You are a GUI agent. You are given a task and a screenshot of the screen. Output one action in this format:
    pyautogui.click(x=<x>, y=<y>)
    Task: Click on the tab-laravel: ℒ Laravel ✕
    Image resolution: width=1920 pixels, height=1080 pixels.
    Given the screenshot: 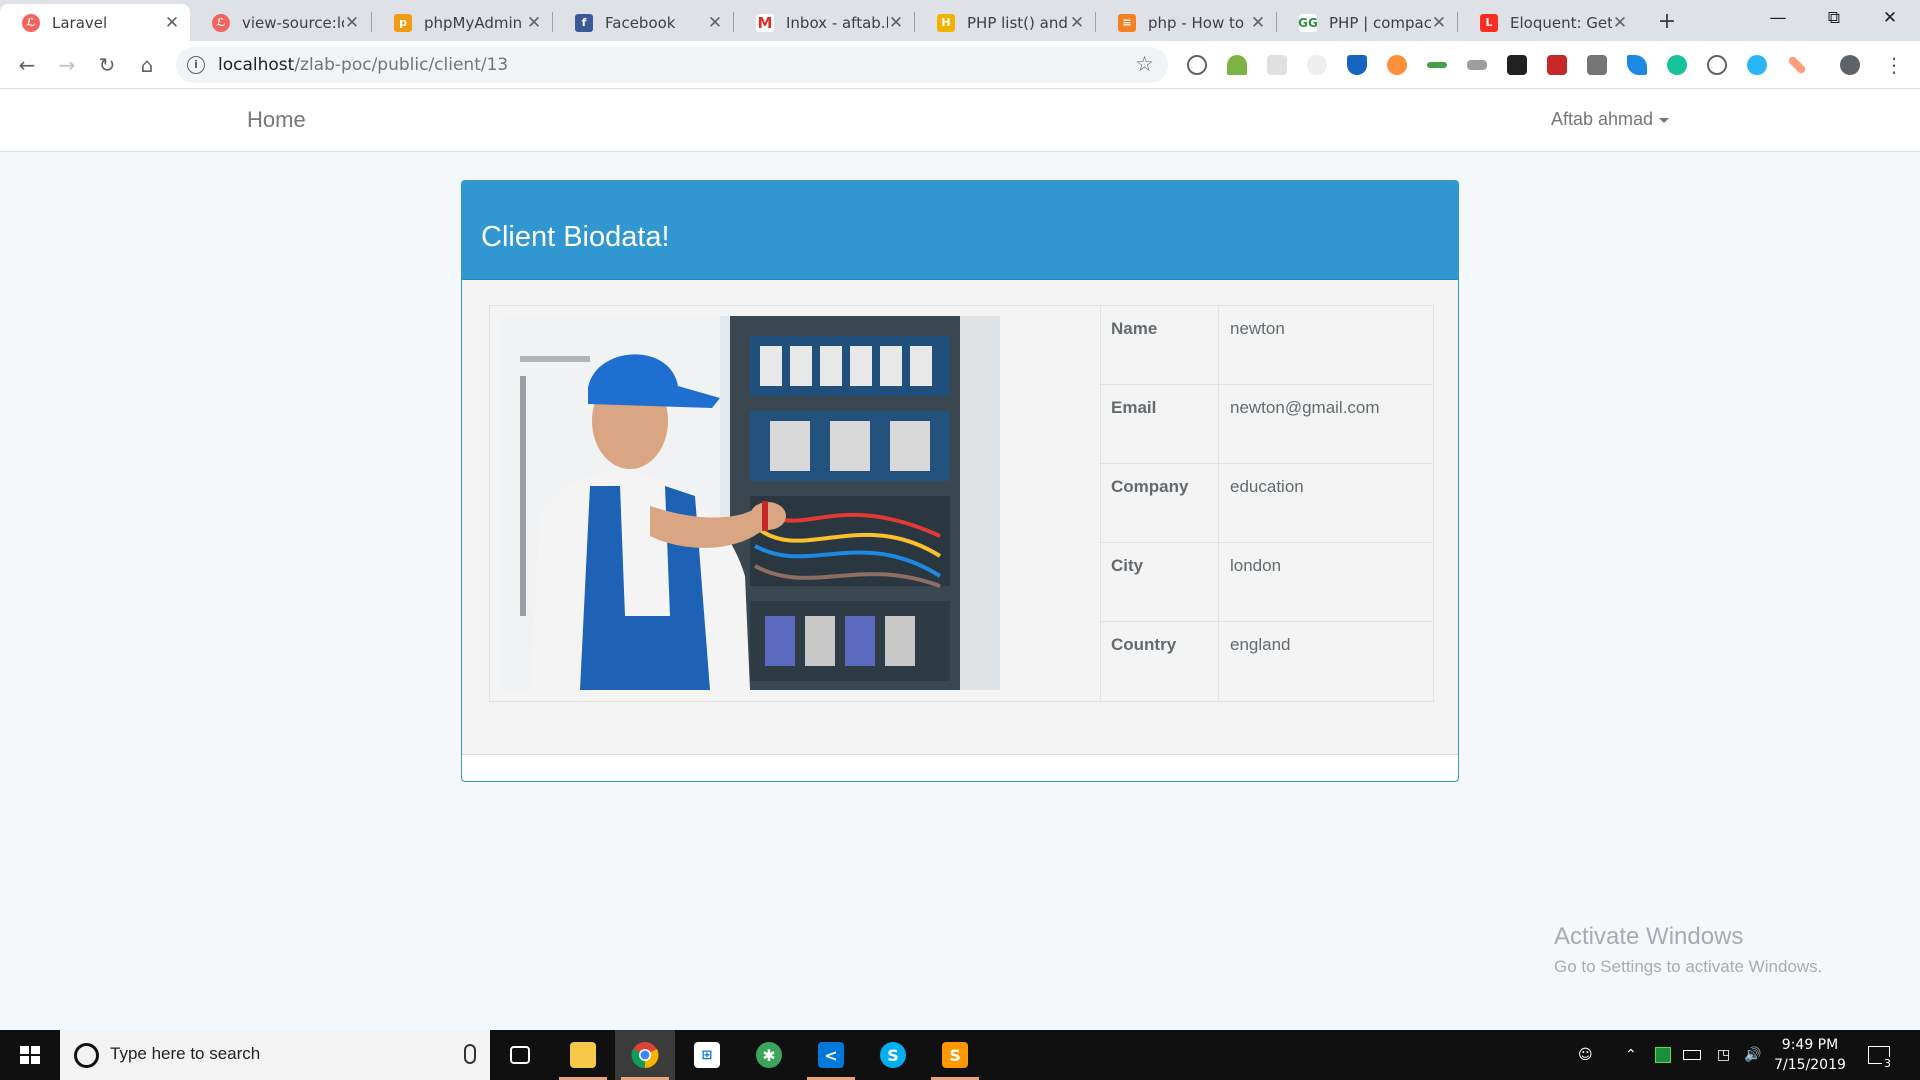 What is the action you would take?
    pyautogui.click(x=95, y=22)
    